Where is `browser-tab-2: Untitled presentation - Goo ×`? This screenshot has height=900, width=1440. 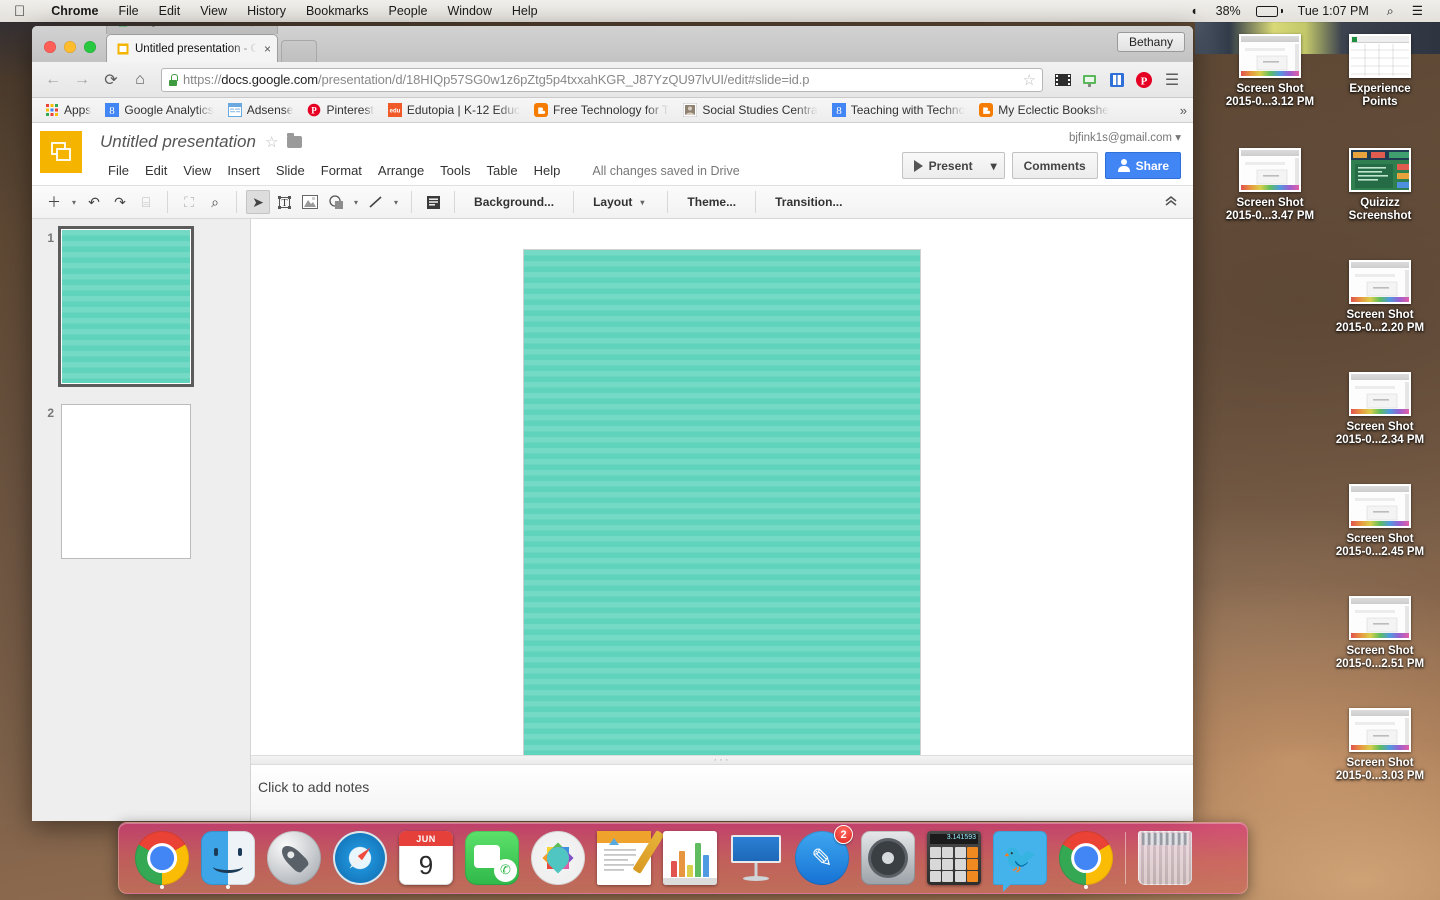 browser-tab-2: Untitled presentation - Goo × is located at coordinates (192, 48).